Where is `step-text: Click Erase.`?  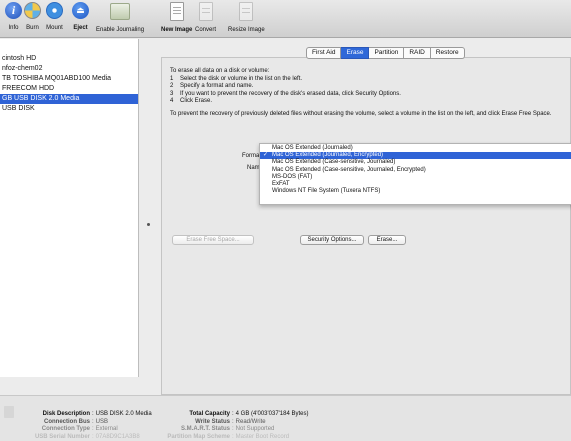
step-text: Click Erase. is located at coordinates (196, 101).